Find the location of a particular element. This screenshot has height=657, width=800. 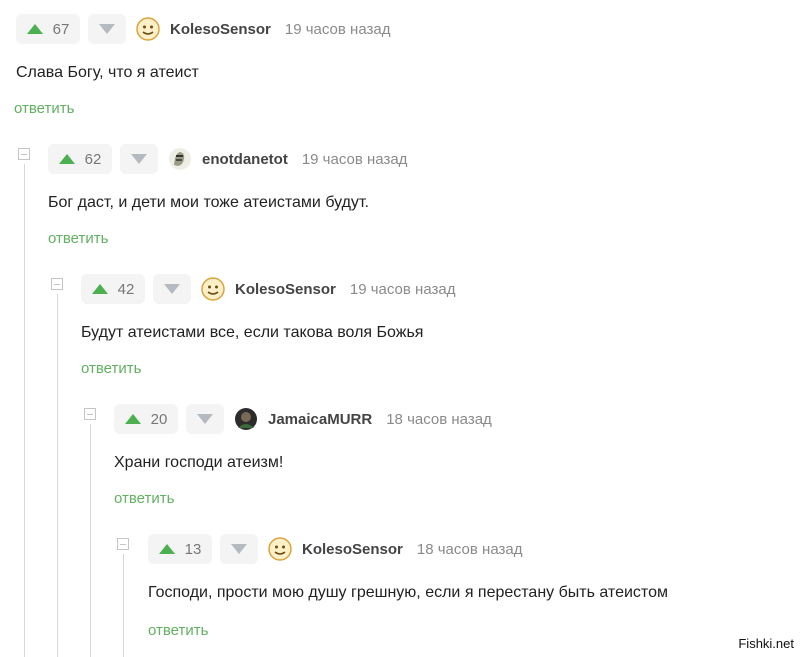

comment-header: 42 KolesoSensor 19 часов назад is located at coordinates (268, 289).